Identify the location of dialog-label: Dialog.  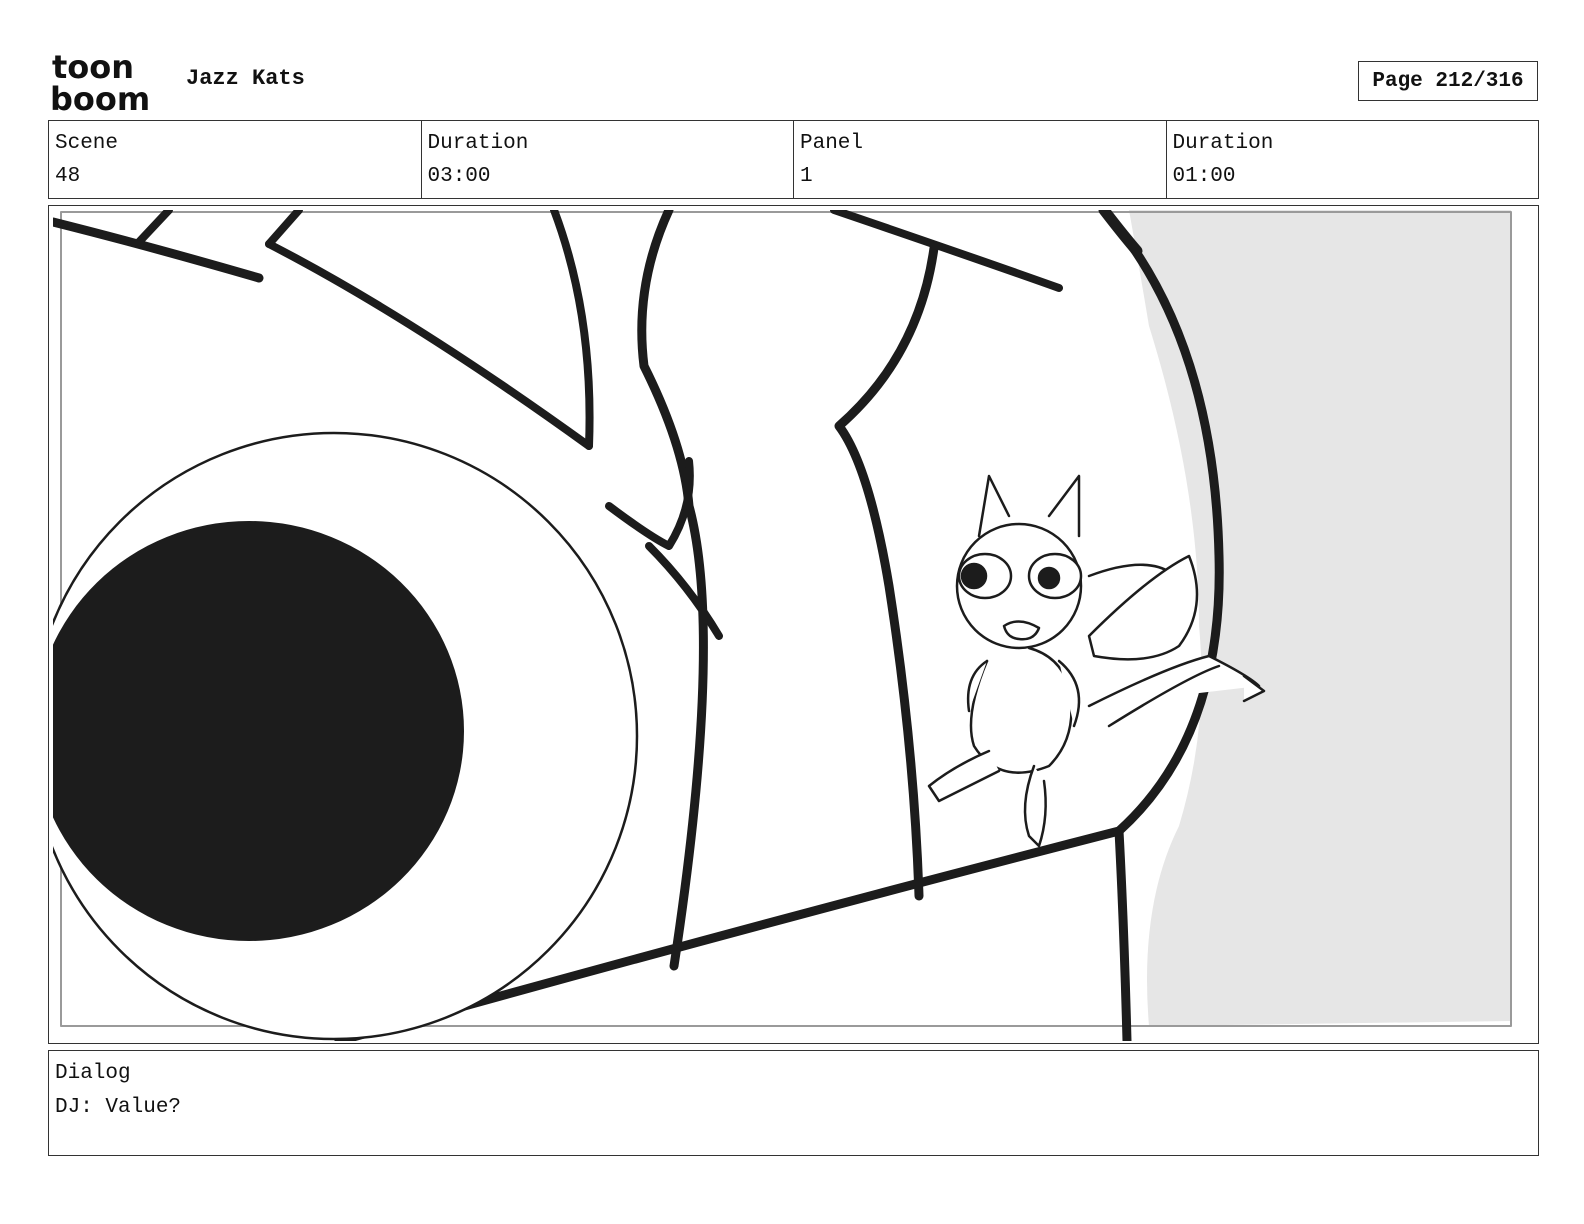
(93, 1073).